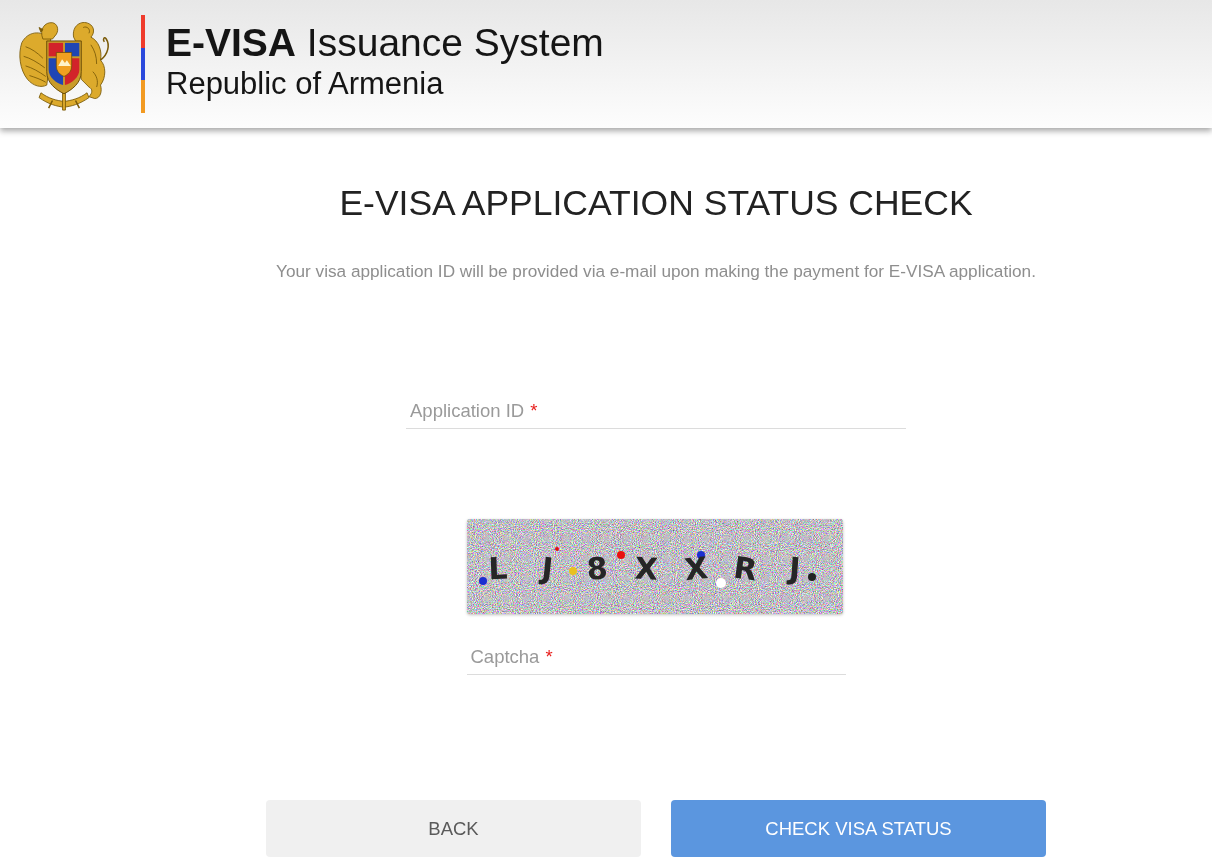 This screenshot has height=861, width=1212. Describe the element at coordinates (305, 84) in the screenshot. I see `site-subtitle: Republic of Armenia` at that location.